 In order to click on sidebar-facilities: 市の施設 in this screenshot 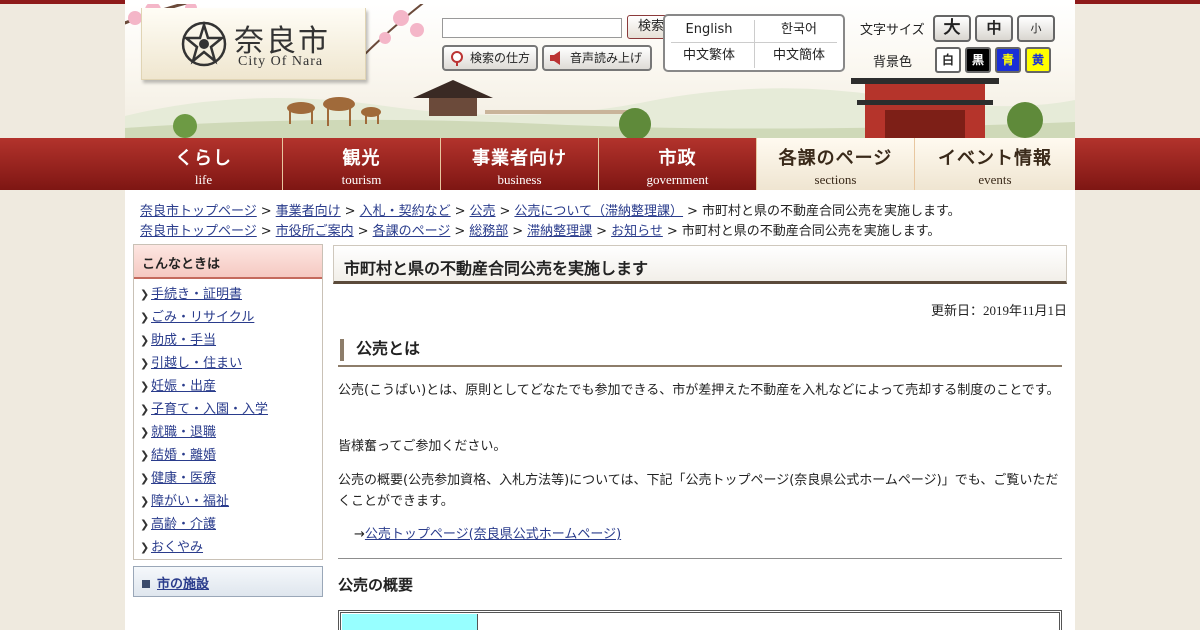, I will do `click(228, 581)`.